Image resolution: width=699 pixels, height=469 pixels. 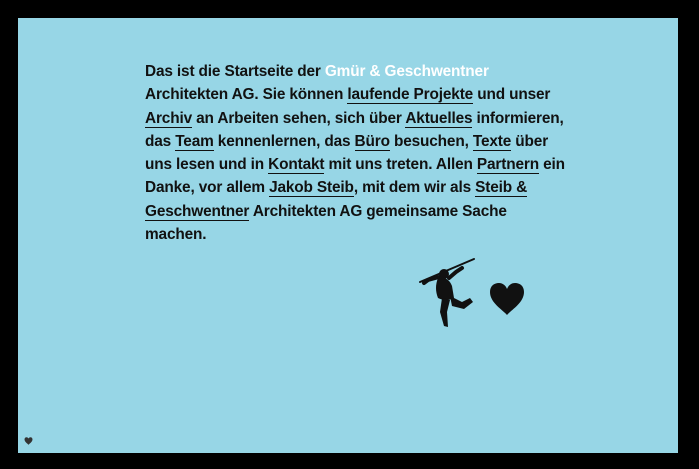 What do you see at coordinates (168, 118) in the screenshot?
I see `link-archiv: Archiv` at bounding box center [168, 118].